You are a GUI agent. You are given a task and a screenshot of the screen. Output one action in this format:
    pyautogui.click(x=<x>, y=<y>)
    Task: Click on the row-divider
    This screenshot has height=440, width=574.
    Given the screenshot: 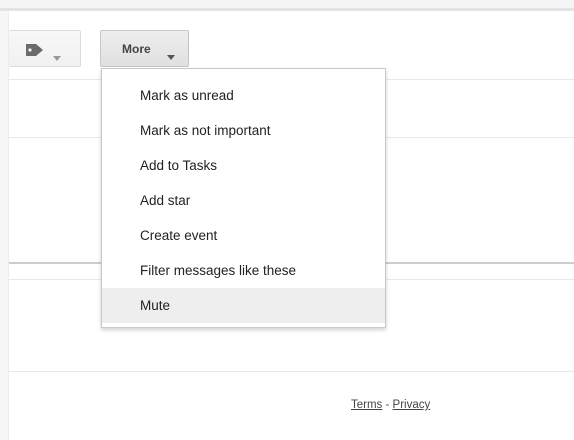 What is the action you would take?
    pyautogui.click(x=291, y=371)
    